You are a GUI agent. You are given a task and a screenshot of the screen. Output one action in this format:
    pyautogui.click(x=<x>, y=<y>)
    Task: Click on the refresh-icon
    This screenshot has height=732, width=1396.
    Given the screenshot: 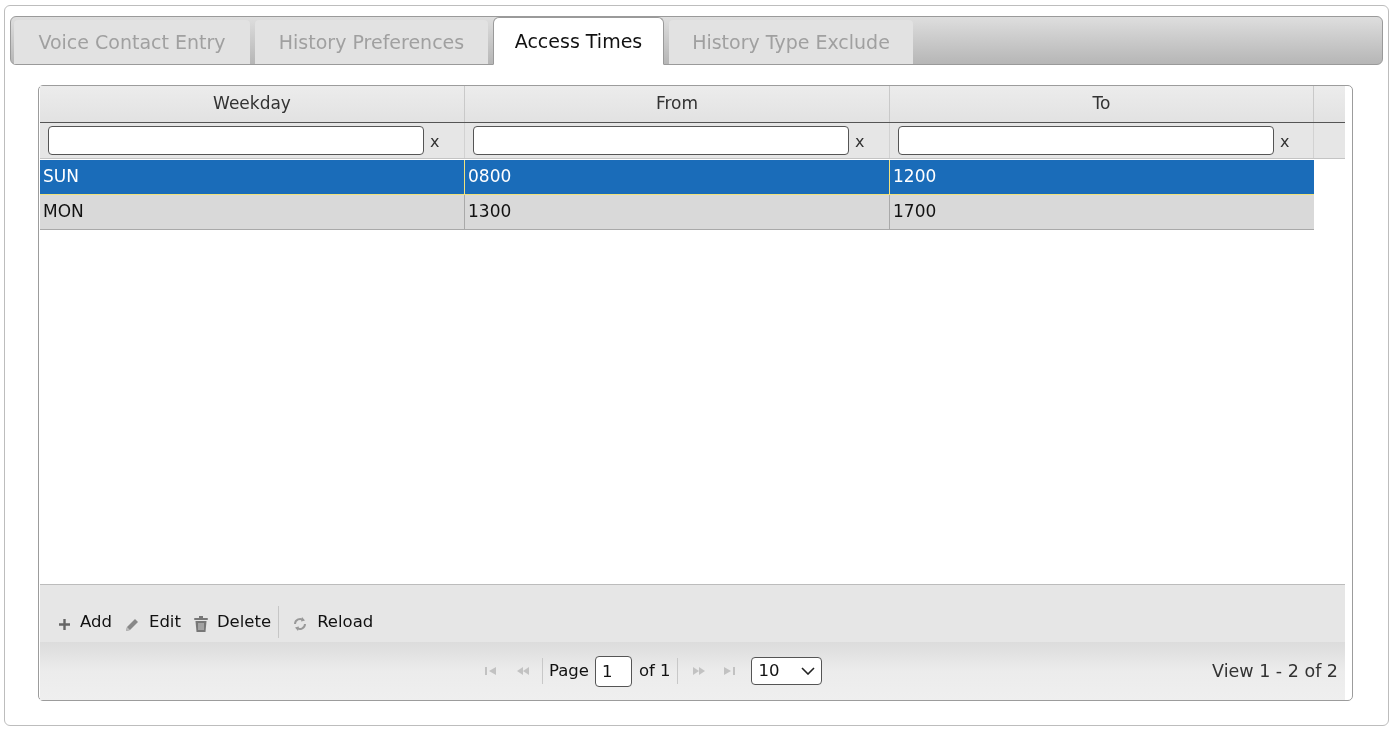 What is the action you would take?
    pyautogui.click(x=300, y=624)
    